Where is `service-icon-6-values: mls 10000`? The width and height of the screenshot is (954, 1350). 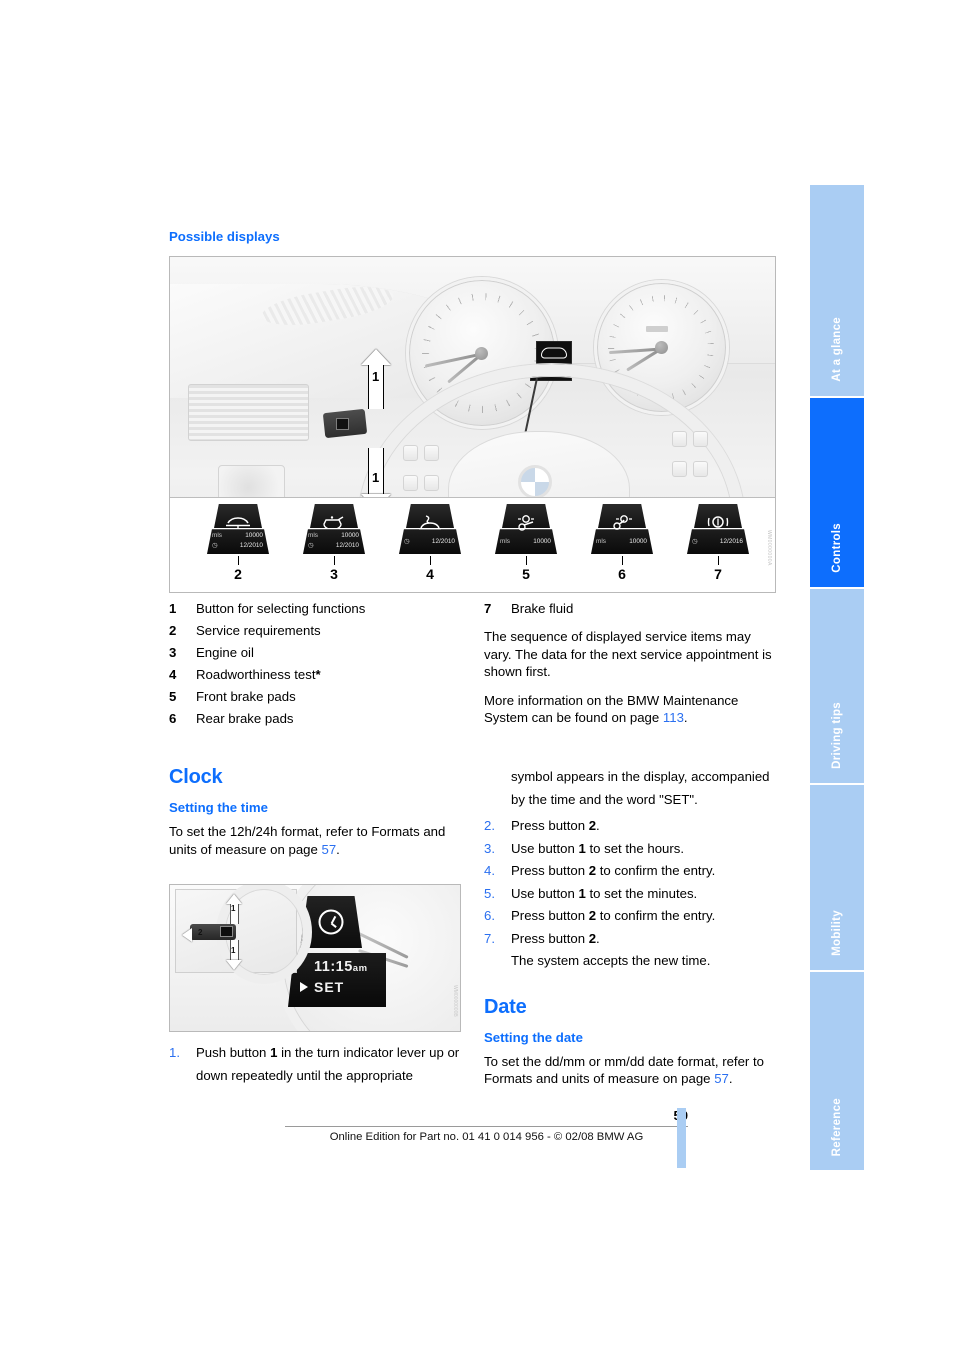
service-icon-6-values: mls 10000 is located at coordinates (621, 541).